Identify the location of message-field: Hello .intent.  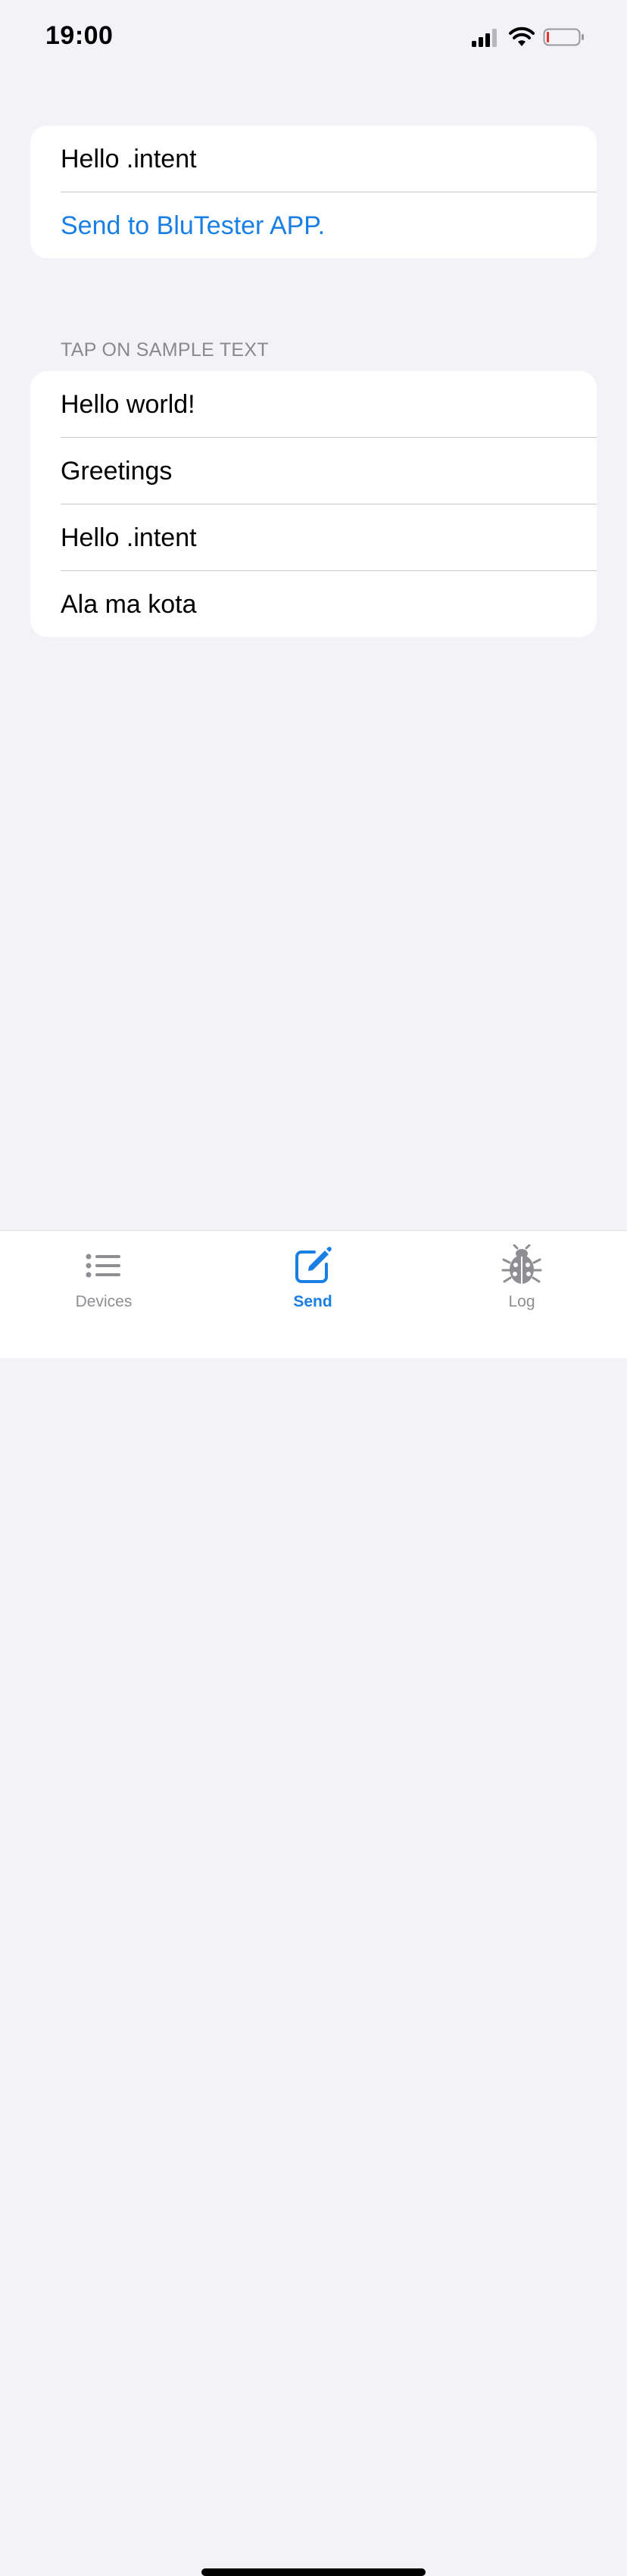
(313, 159).